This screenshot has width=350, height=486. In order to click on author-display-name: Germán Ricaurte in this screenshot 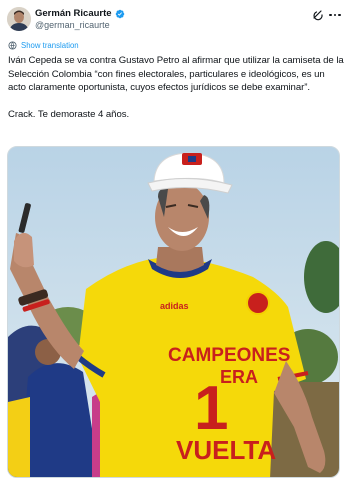, I will do `click(73, 13)`.